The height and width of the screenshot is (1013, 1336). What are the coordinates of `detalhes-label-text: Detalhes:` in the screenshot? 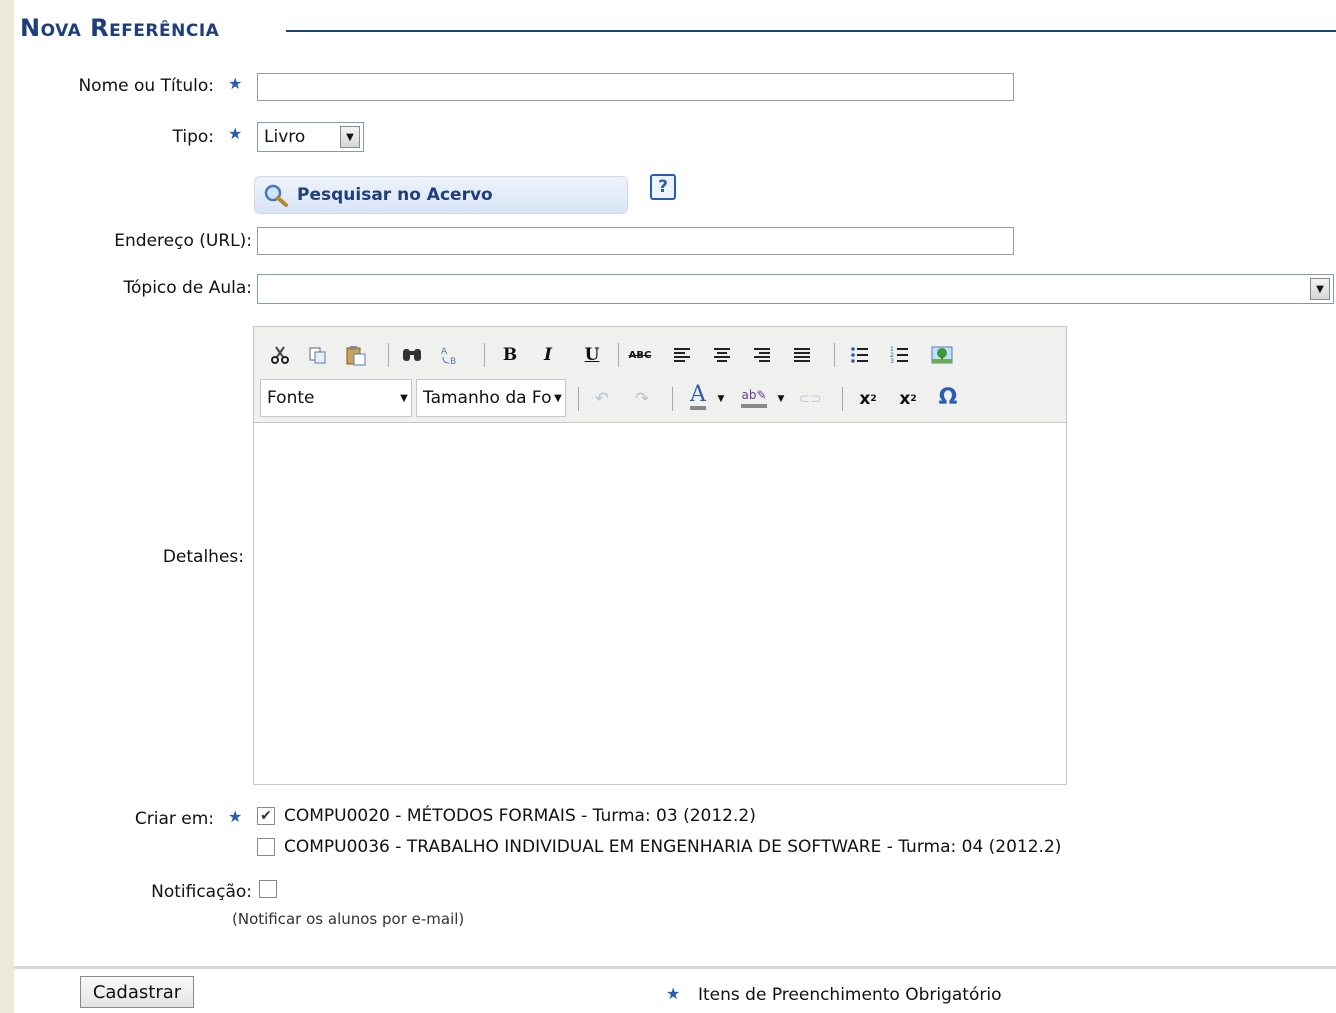 It's located at (203, 557).